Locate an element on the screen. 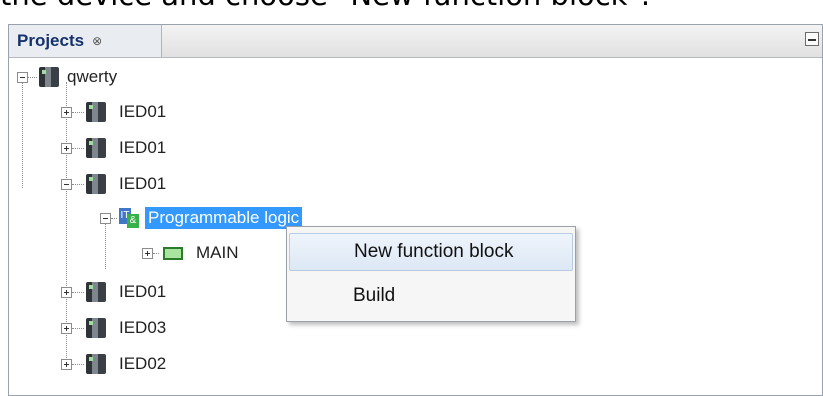  tab-label: Projects is located at coordinates (51, 40).